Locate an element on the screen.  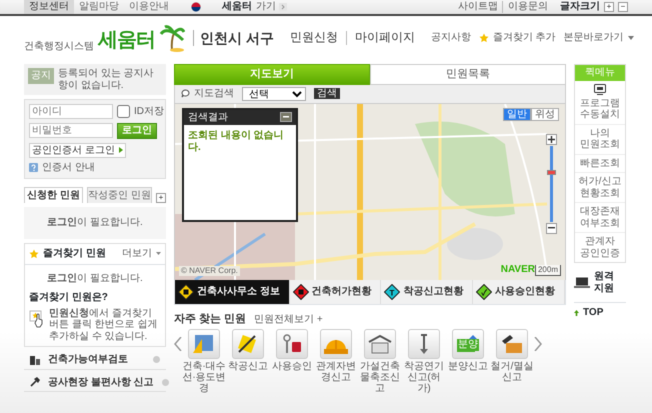
bricks-icon is located at coordinates (512, 344).